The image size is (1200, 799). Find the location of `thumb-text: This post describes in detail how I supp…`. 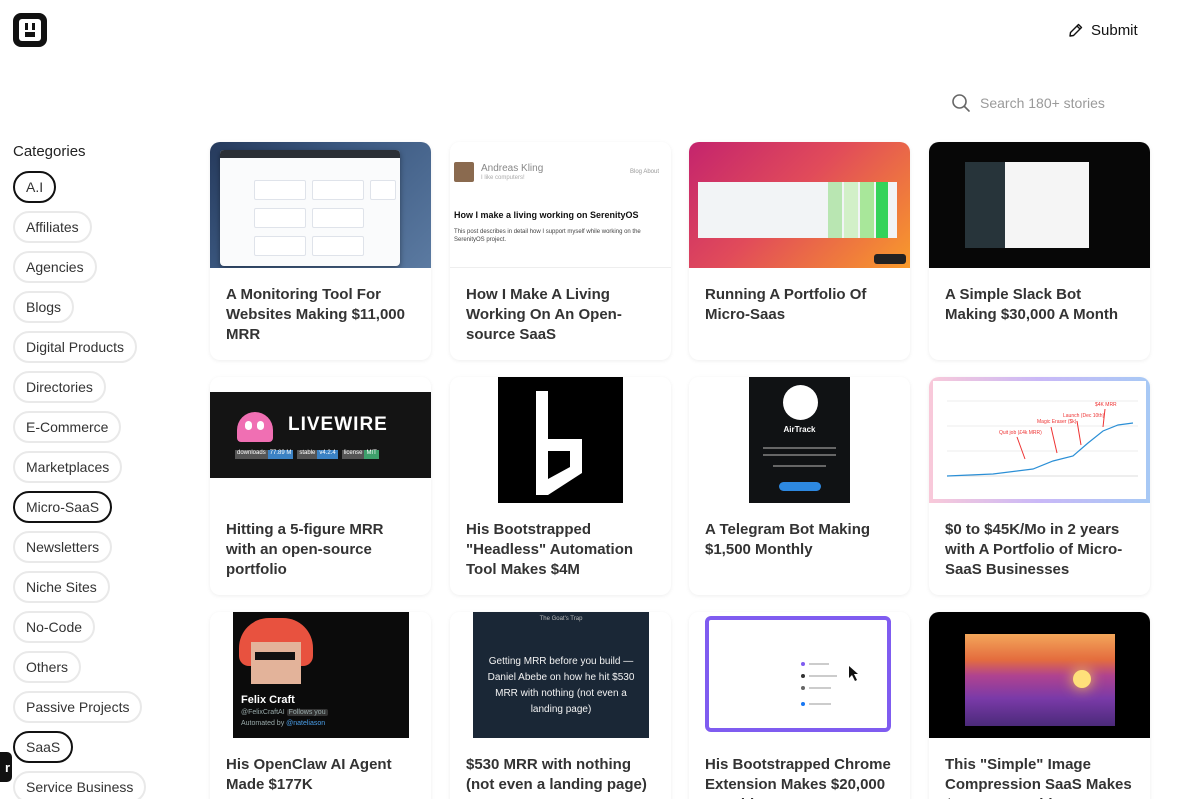

thumb-text: This post describes in detail how I supp… is located at coordinates (547, 236).